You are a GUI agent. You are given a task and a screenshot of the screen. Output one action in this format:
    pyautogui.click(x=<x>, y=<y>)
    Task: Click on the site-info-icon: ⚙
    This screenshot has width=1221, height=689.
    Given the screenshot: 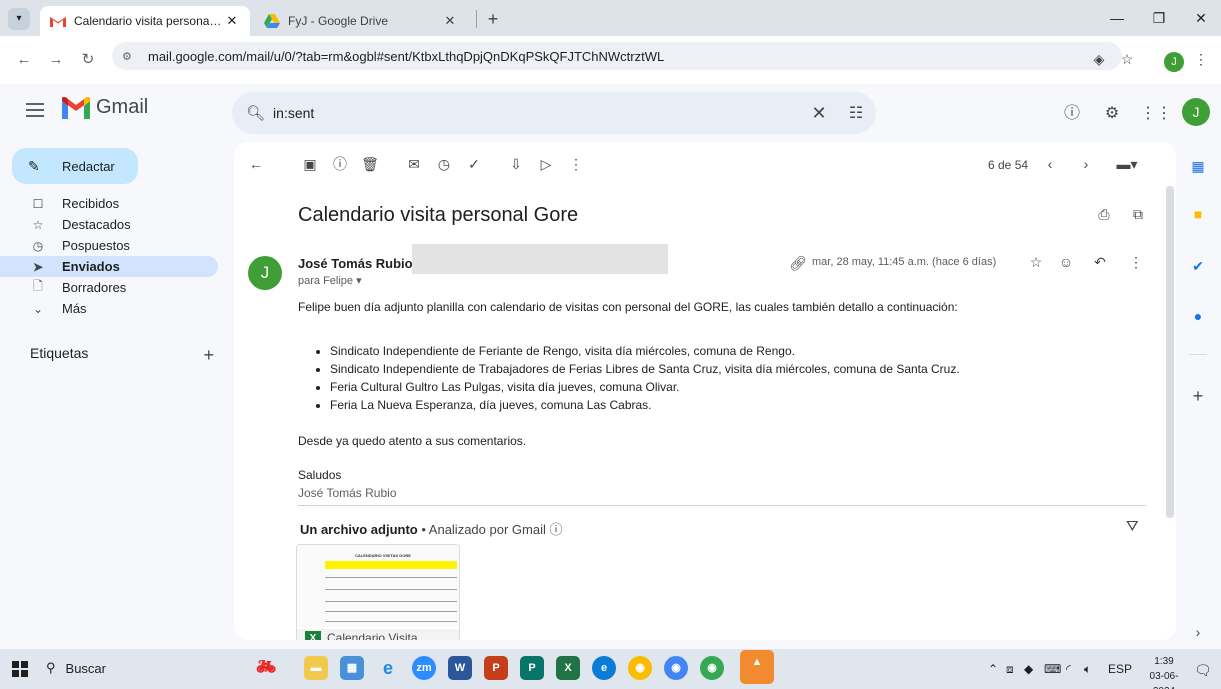 What is the action you would take?
    pyautogui.click(x=131, y=56)
    